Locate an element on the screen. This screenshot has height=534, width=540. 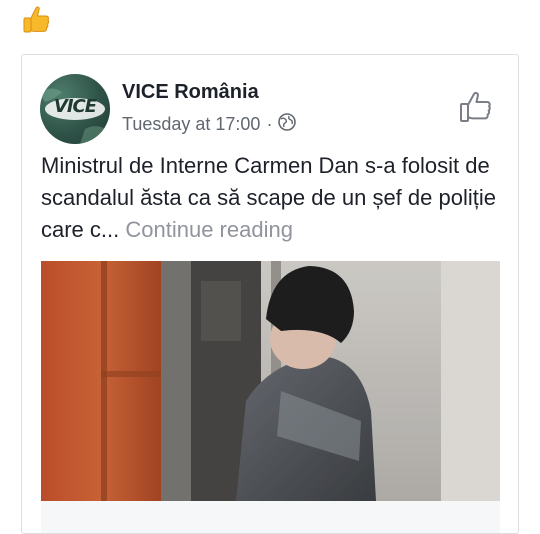
continue-reading-link: Continue reading is located at coordinates (209, 229).